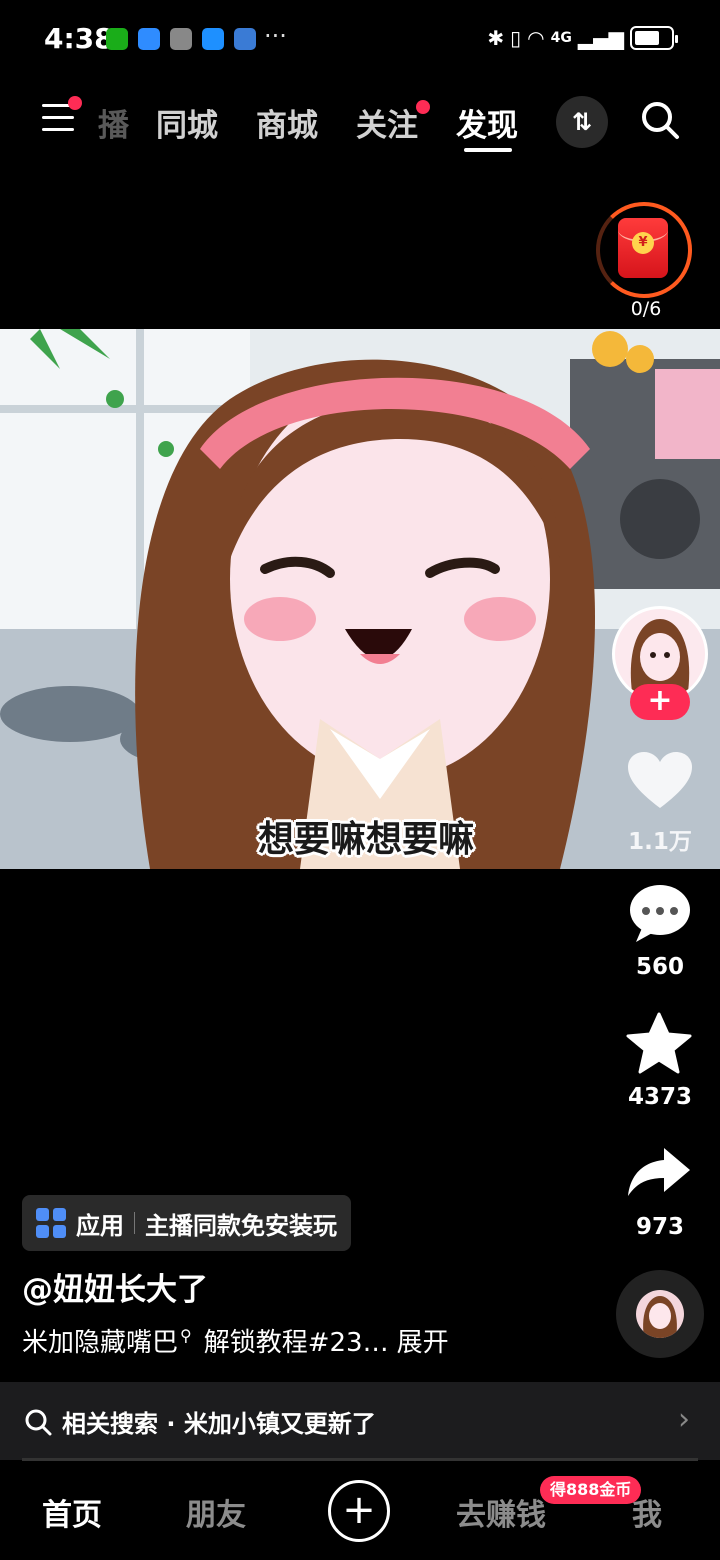 This screenshot has width=720, height=1560. Describe the element at coordinates (186, 1335) in the screenshot. I see `description-search-icon: ⚲` at that location.